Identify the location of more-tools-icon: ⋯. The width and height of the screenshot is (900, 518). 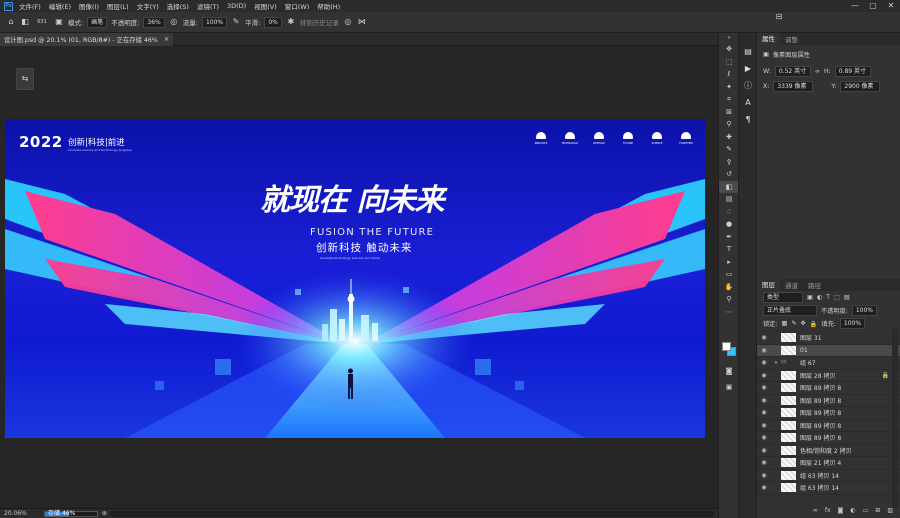
(729, 312).